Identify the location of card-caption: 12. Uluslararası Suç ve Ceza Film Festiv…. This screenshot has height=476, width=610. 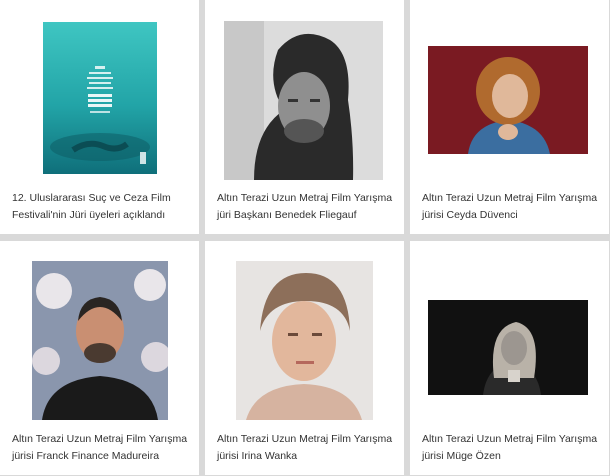
(105, 207).